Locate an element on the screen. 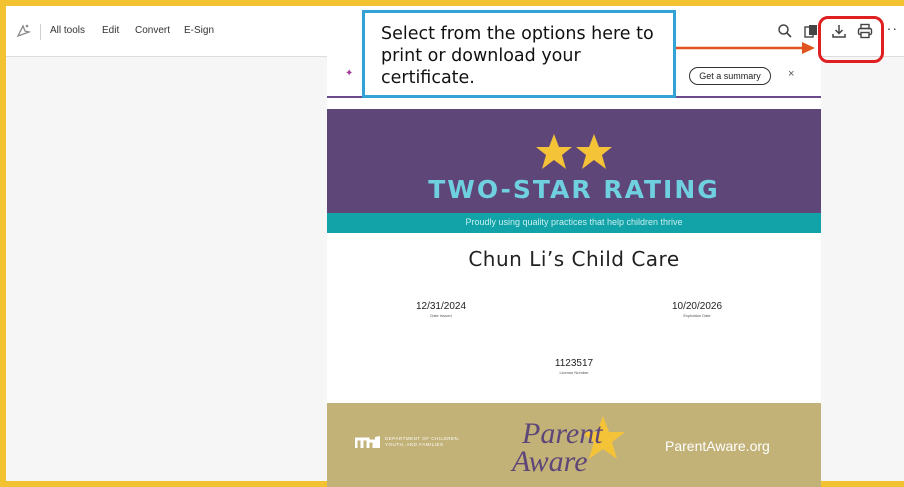 Image resolution: width=904 pixels, height=487 pixels. license-number-label: License Number is located at coordinates (574, 372).